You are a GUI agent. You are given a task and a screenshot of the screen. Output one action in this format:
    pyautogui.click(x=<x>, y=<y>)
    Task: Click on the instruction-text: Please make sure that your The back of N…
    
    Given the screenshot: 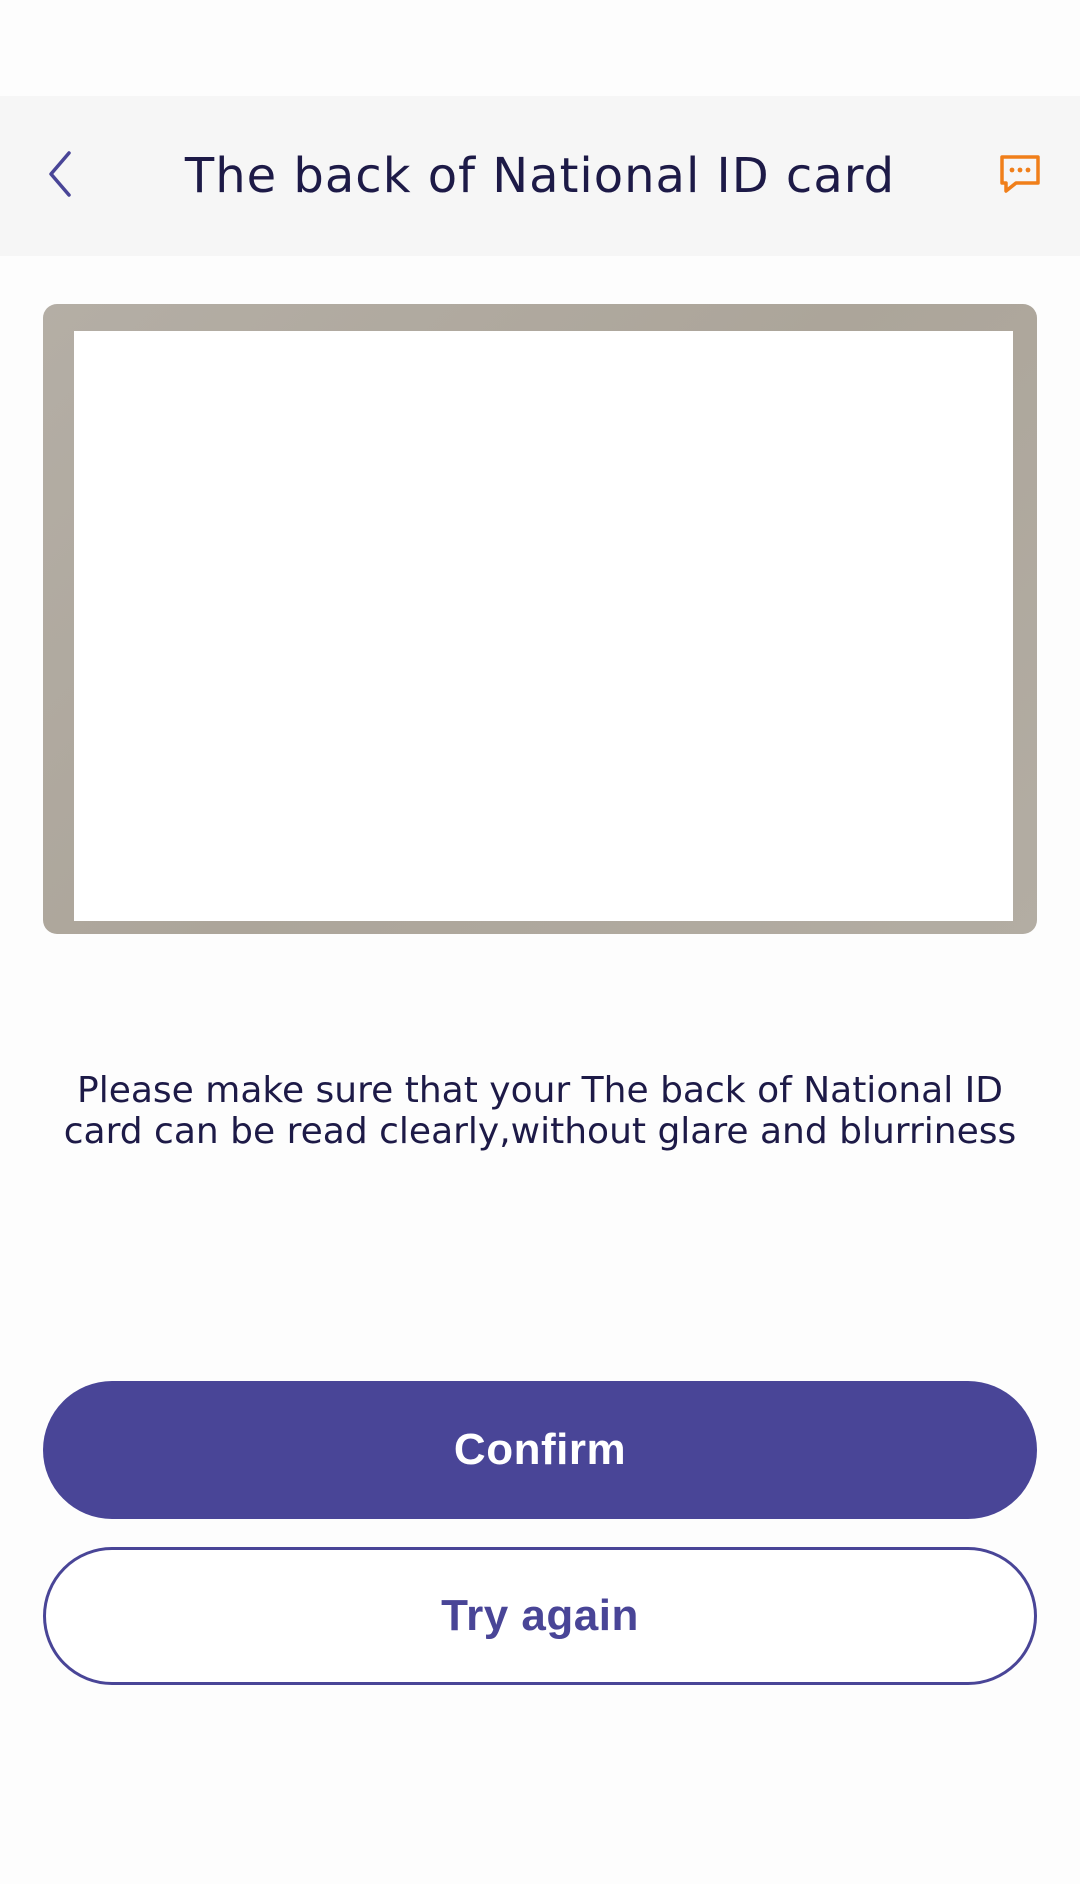 What is the action you would take?
    pyautogui.click(x=540, y=1111)
    